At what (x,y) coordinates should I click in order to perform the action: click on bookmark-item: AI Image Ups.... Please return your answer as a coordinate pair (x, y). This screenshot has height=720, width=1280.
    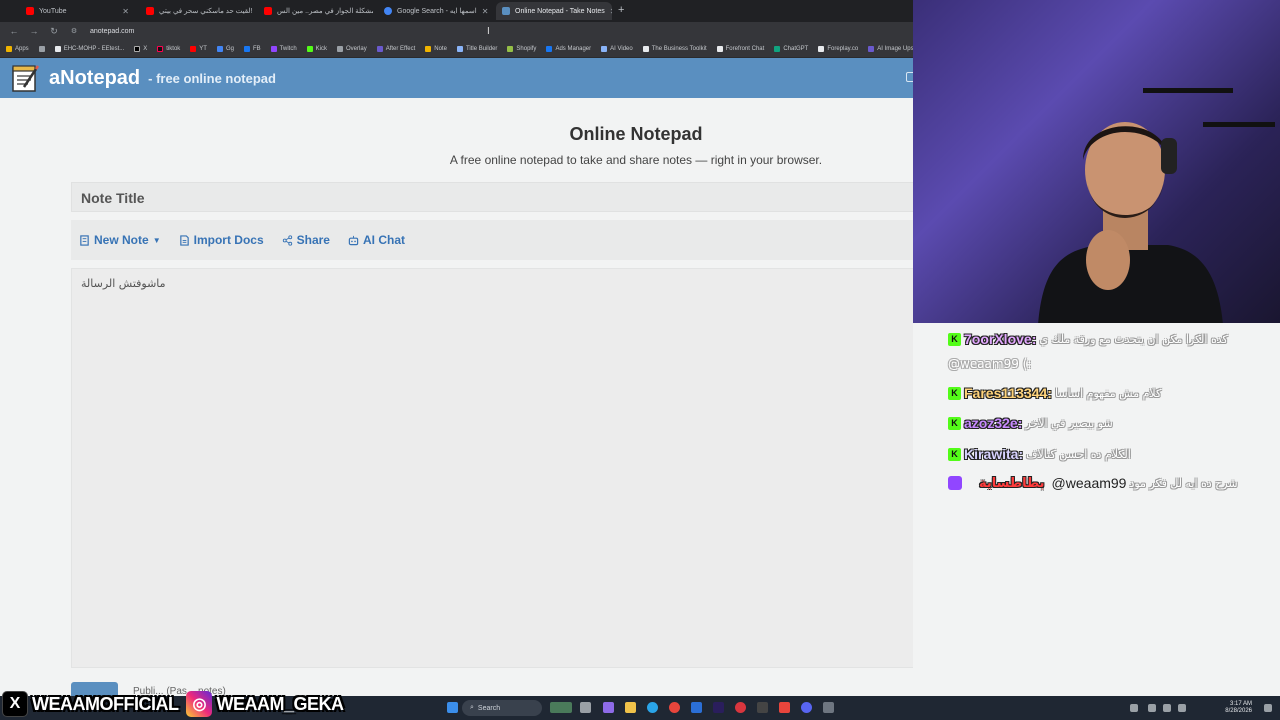
    Looking at the image, I should click on (893, 48).